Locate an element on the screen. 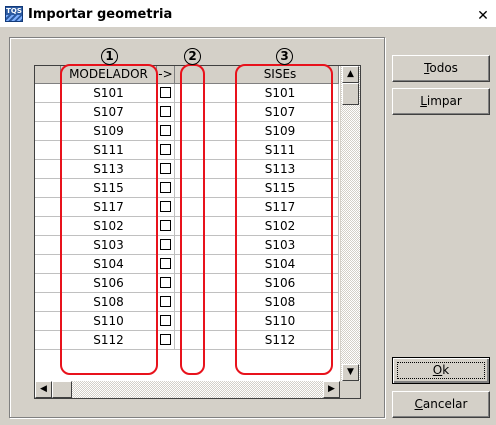 This screenshot has width=496, height=425. tqs-app-icon: TQS is located at coordinates (14, 14).